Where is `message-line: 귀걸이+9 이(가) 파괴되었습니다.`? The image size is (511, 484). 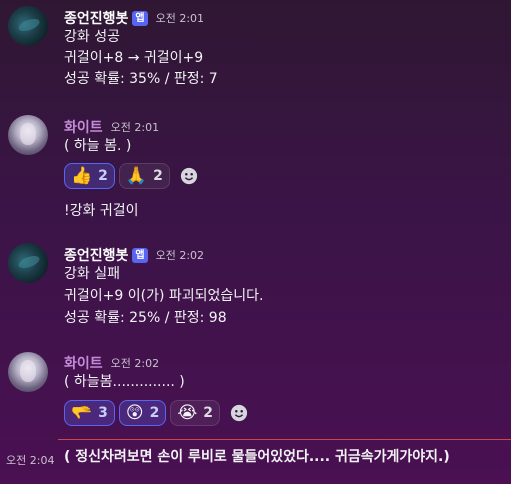
message-line: 귀걸이+9 이(가) 파괴되었습니다. is located at coordinates (164, 296).